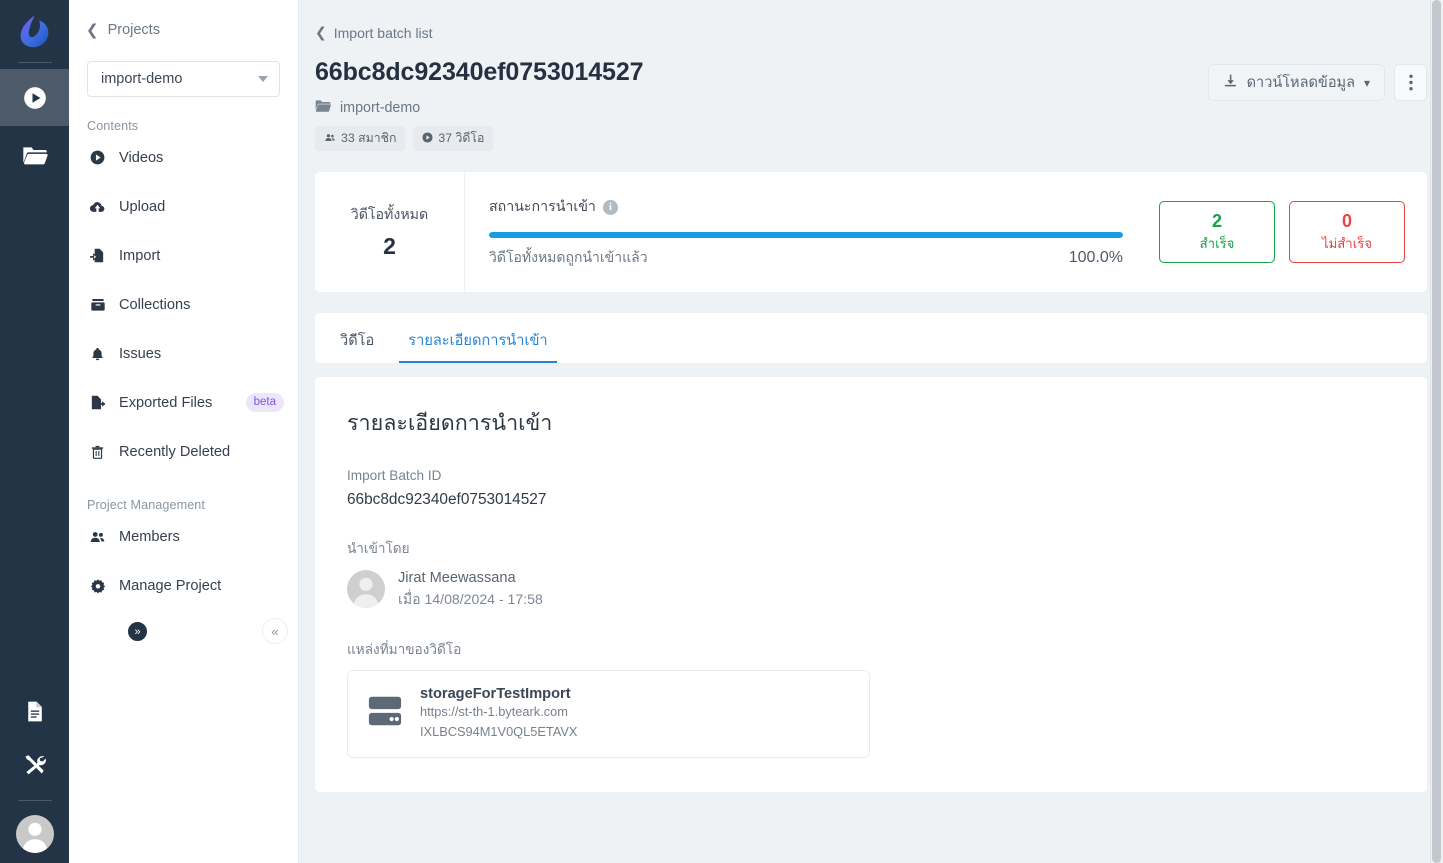  What do you see at coordinates (34, 431) in the screenshot?
I see `icon-rail` at bounding box center [34, 431].